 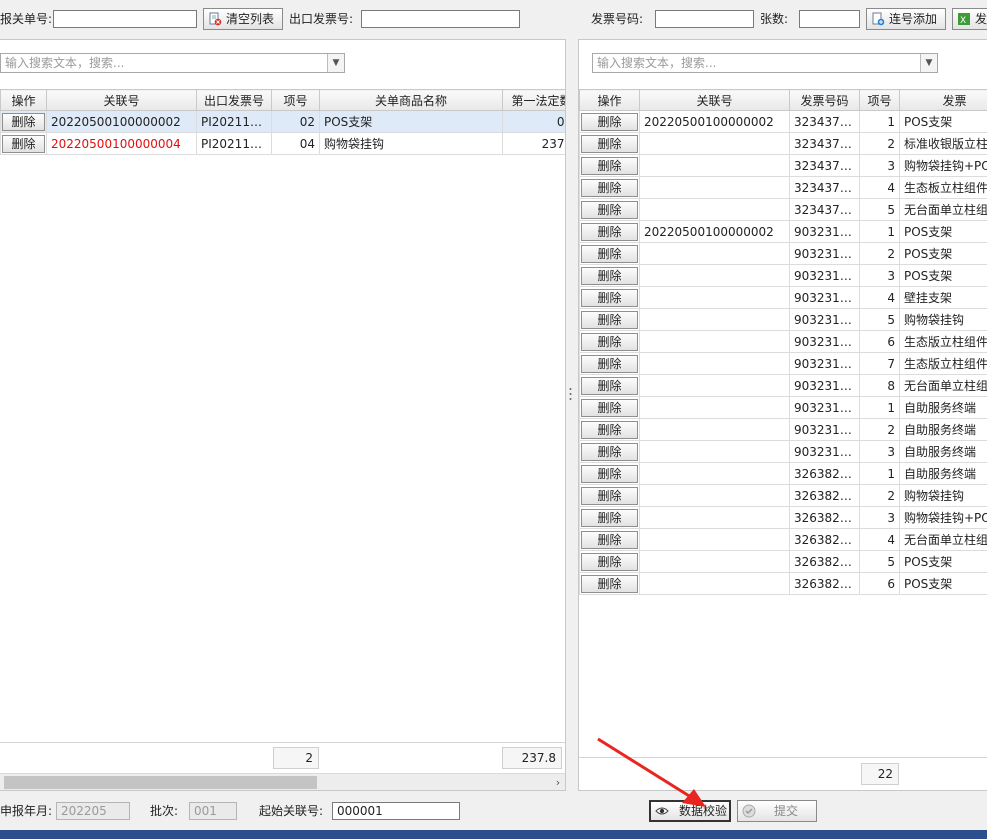 What do you see at coordinates (704, 19) in the screenshot?
I see `invoice-code-input` at bounding box center [704, 19].